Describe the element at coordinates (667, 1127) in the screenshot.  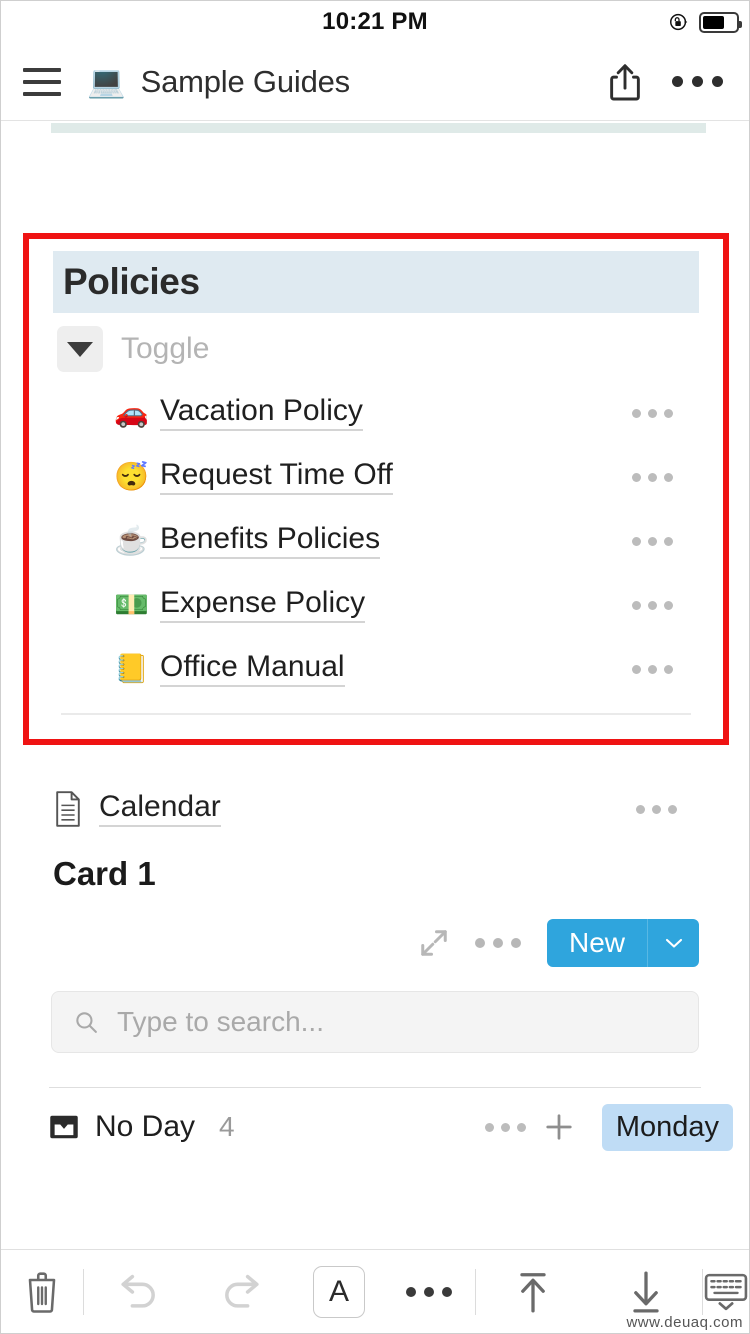
I see `day-badge: Monday` at that location.